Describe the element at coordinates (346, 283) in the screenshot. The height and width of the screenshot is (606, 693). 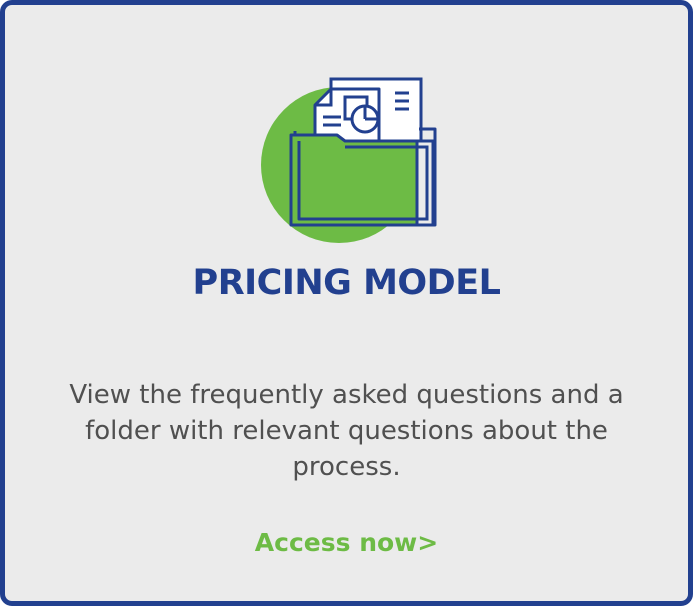
I see `card-title: PRICING MODEL` at that location.